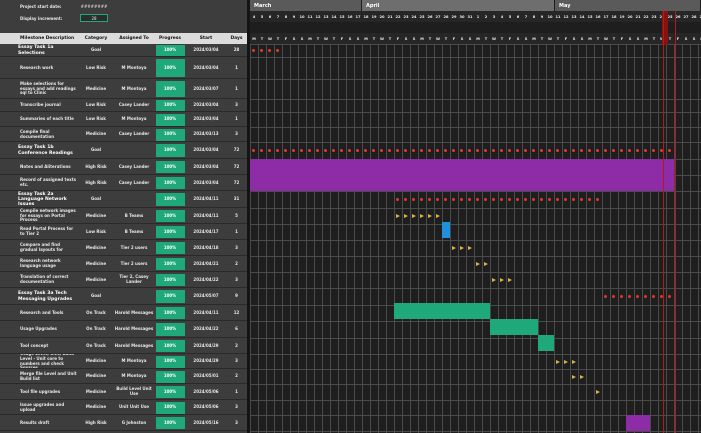 Image resolution: width=701 pixels, height=433 pixels. What do you see at coordinates (134, 232) in the screenshot?
I see `task-assignee: B Teams` at bounding box center [134, 232].